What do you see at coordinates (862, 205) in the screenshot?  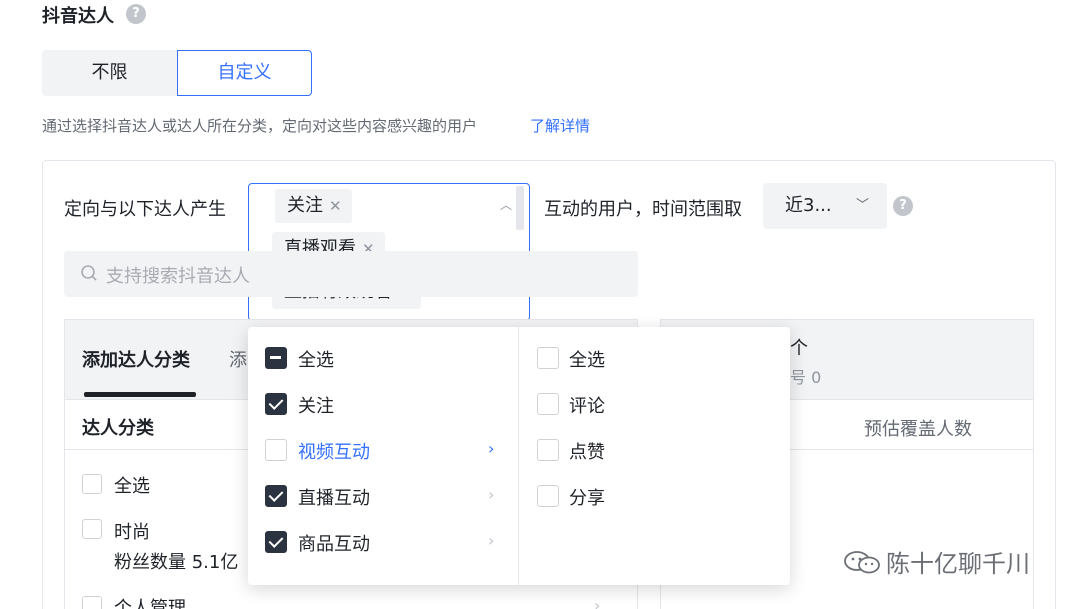 I see `chevron-down-icon: ﹀` at bounding box center [862, 205].